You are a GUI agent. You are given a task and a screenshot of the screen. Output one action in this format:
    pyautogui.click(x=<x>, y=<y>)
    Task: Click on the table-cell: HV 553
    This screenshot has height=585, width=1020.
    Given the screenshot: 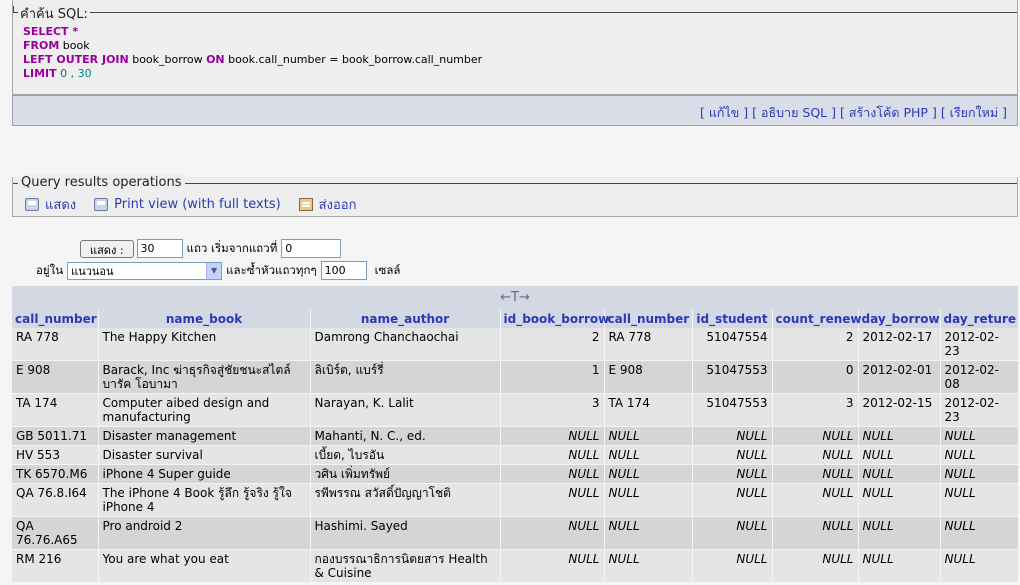 What is the action you would take?
    pyautogui.click(x=55, y=455)
    